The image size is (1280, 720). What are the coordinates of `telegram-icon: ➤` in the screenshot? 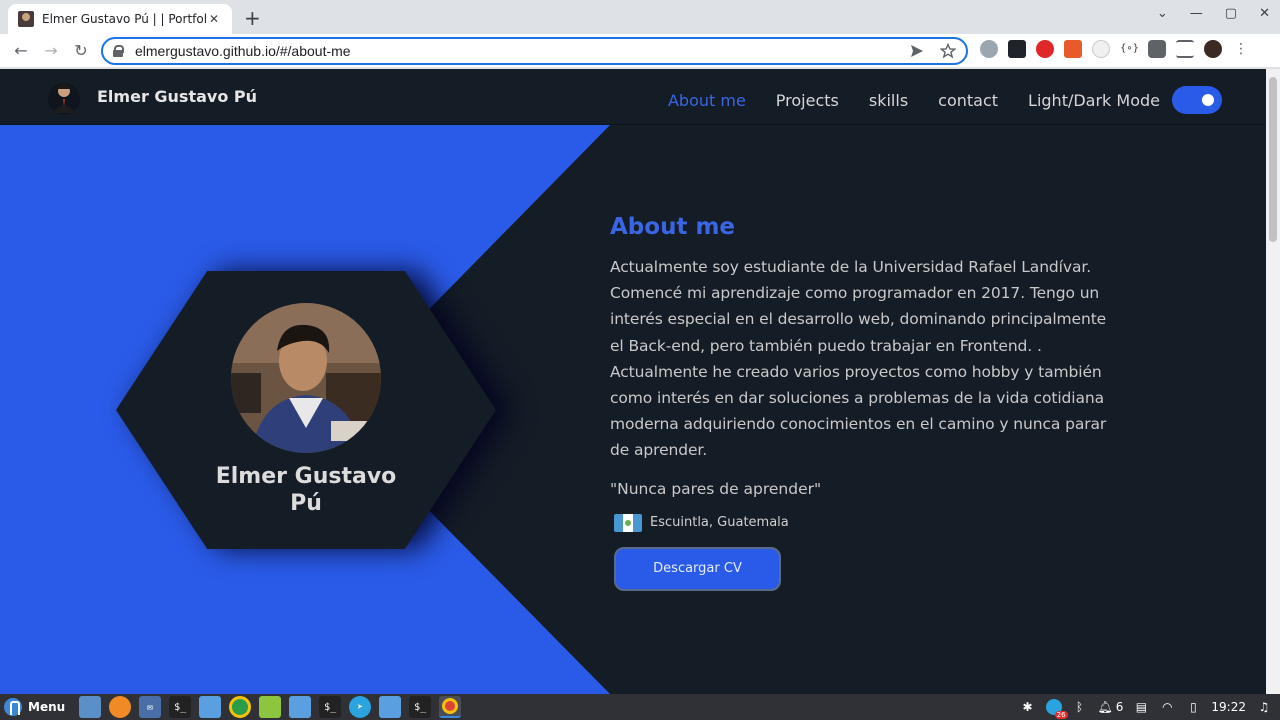 It's located at (360, 707).